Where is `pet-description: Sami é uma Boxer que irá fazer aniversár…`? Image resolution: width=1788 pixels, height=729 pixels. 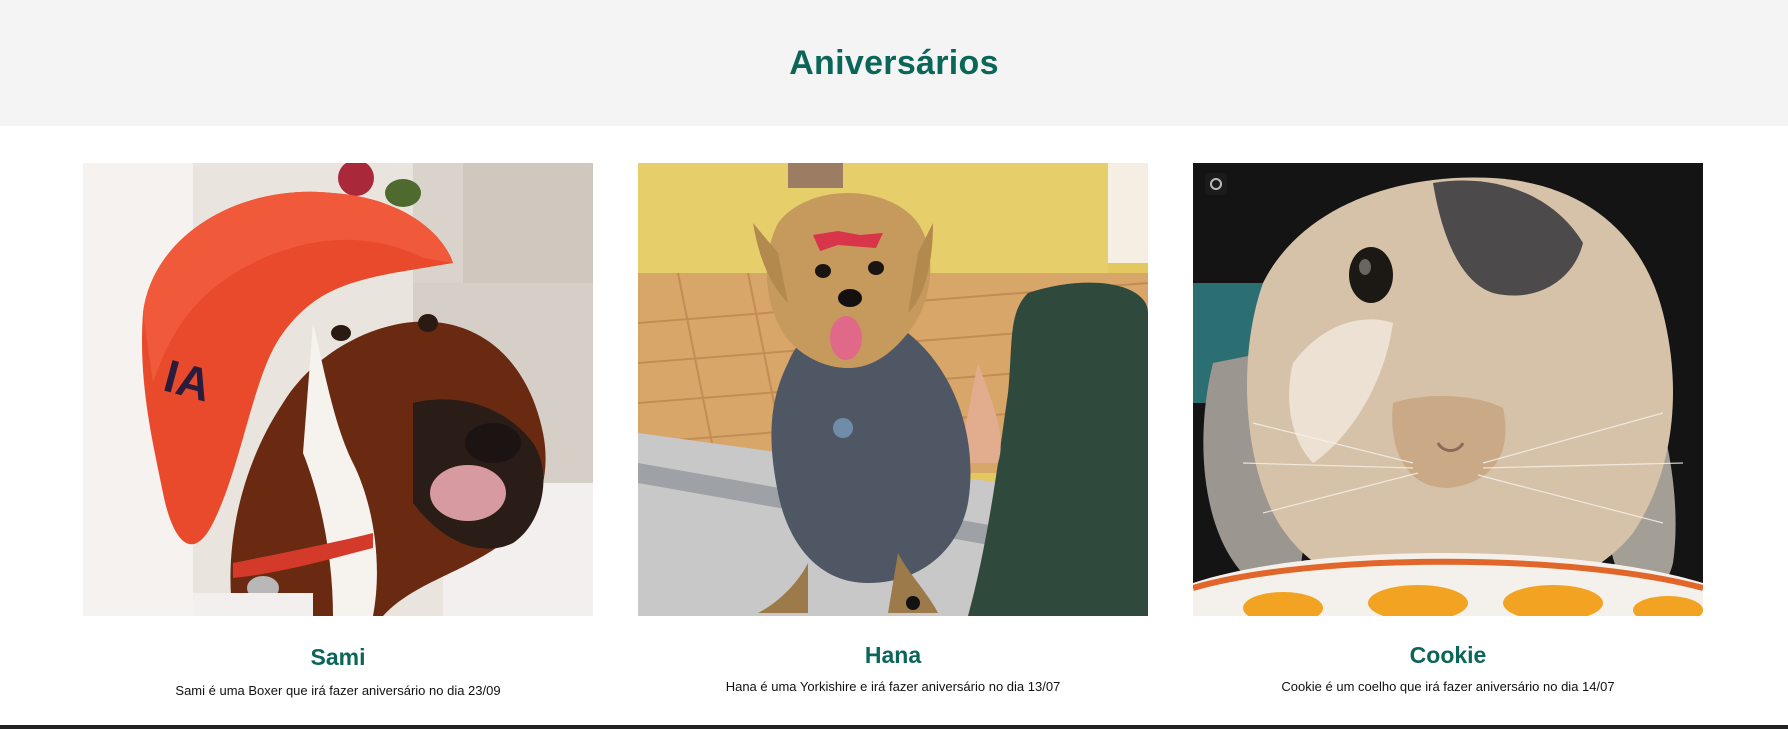
pet-description: Sami é uma Boxer que irá fazer aniversár… is located at coordinates (338, 690).